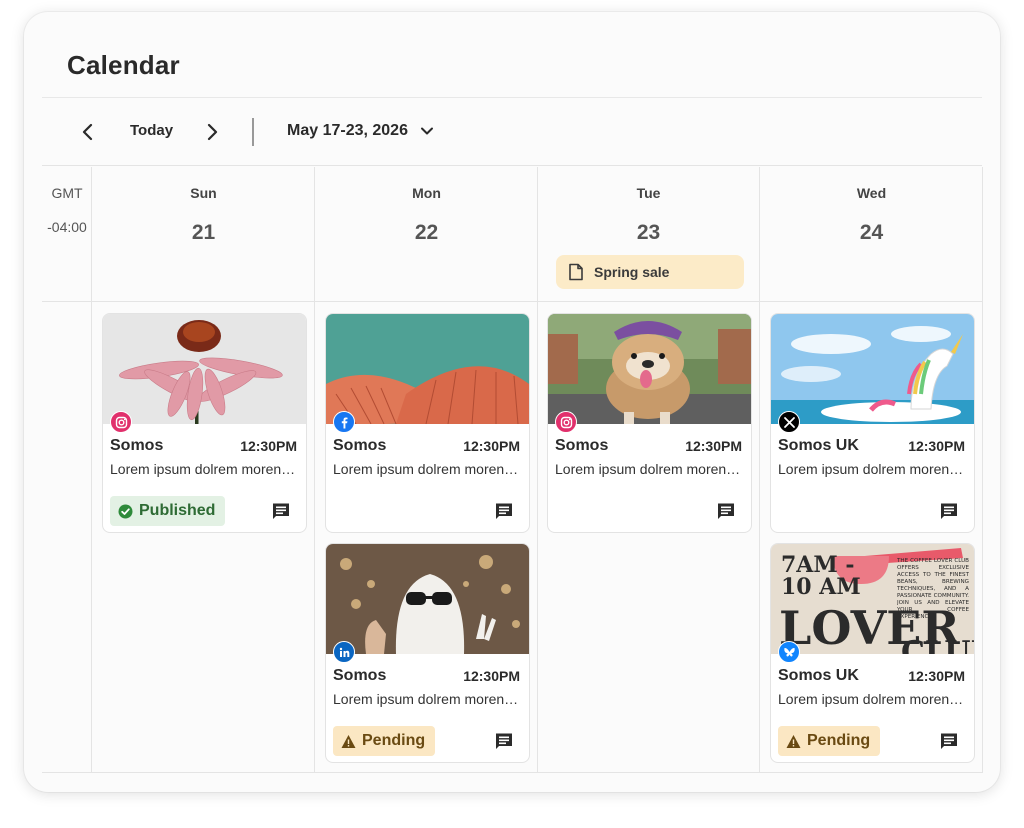  What do you see at coordinates (426, 131) in the screenshot?
I see `chevron-down-icon` at bounding box center [426, 131].